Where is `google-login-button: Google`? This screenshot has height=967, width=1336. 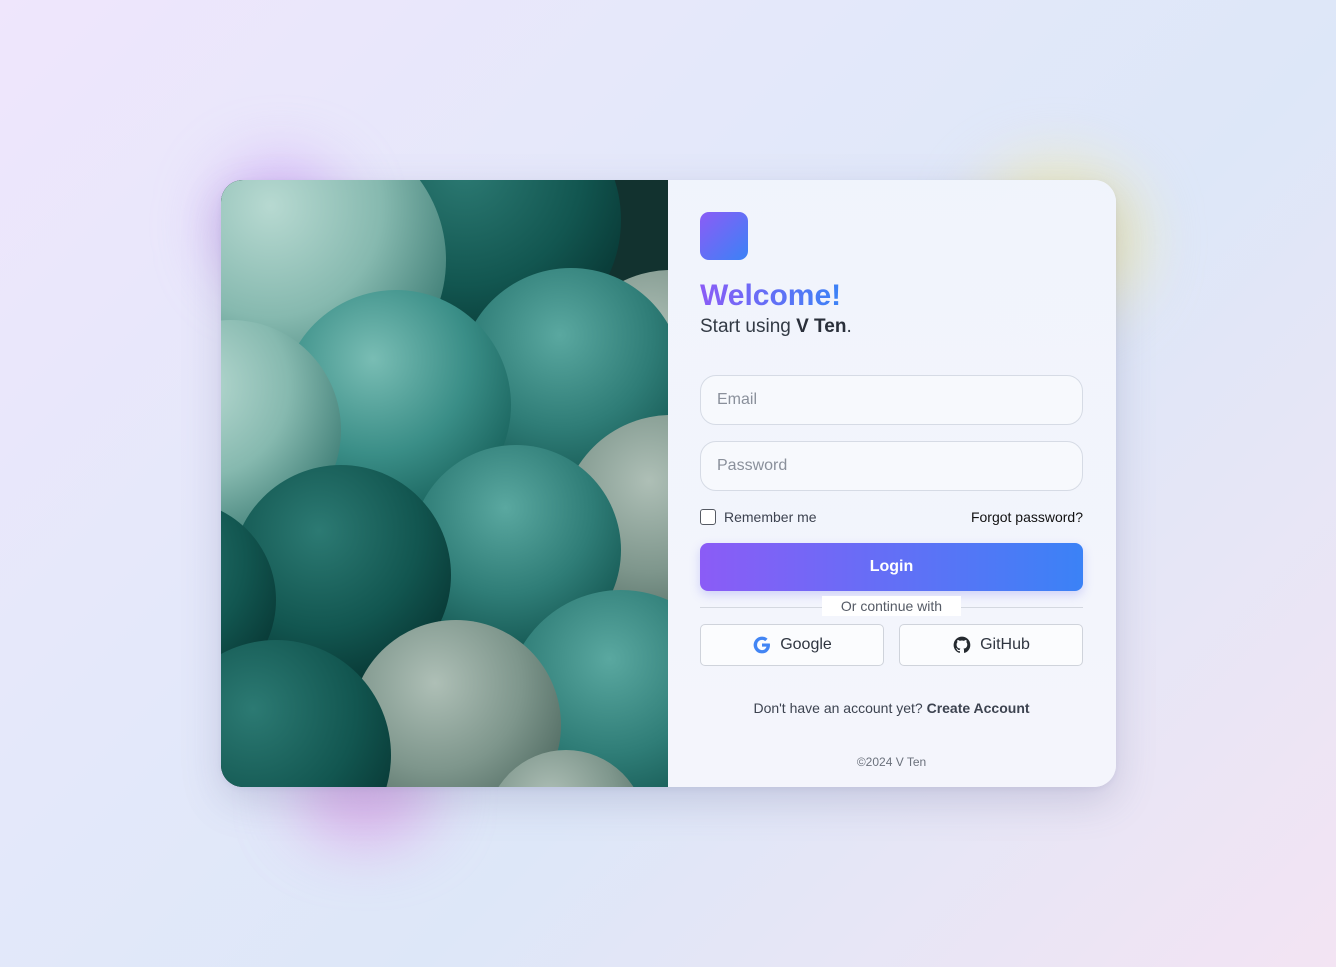 google-login-button: Google is located at coordinates (792, 645).